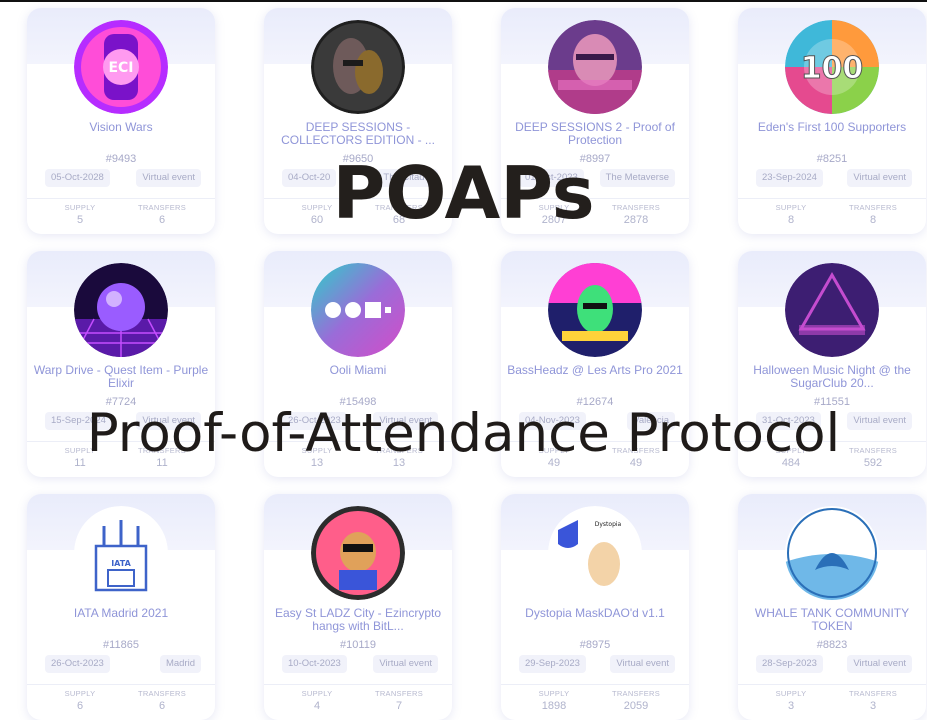 The height and width of the screenshot is (720, 927). I want to click on transfers-value: 2059, so click(636, 706).